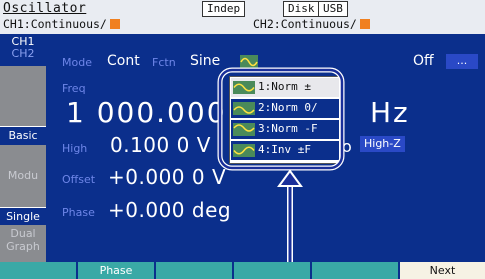 The width and height of the screenshot is (485, 279). What do you see at coordinates (116, 270) in the screenshot?
I see `softkey-phase: Phase` at bounding box center [116, 270].